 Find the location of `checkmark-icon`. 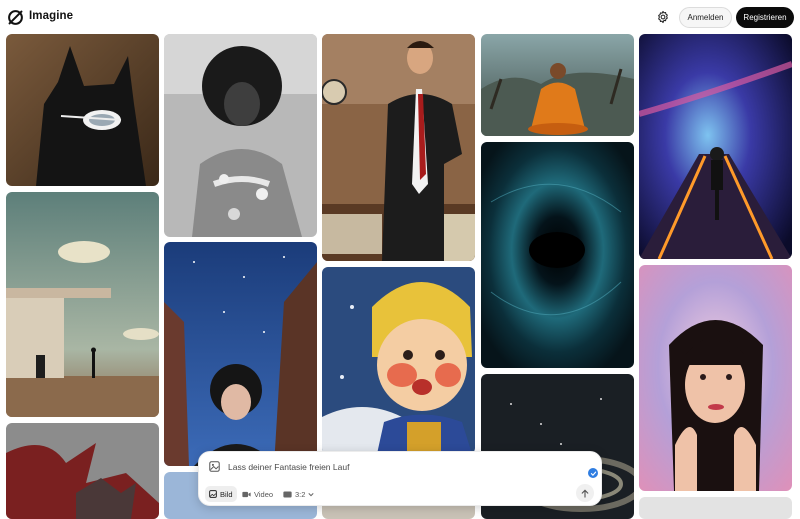

checkmark-icon is located at coordinates (593, 473).